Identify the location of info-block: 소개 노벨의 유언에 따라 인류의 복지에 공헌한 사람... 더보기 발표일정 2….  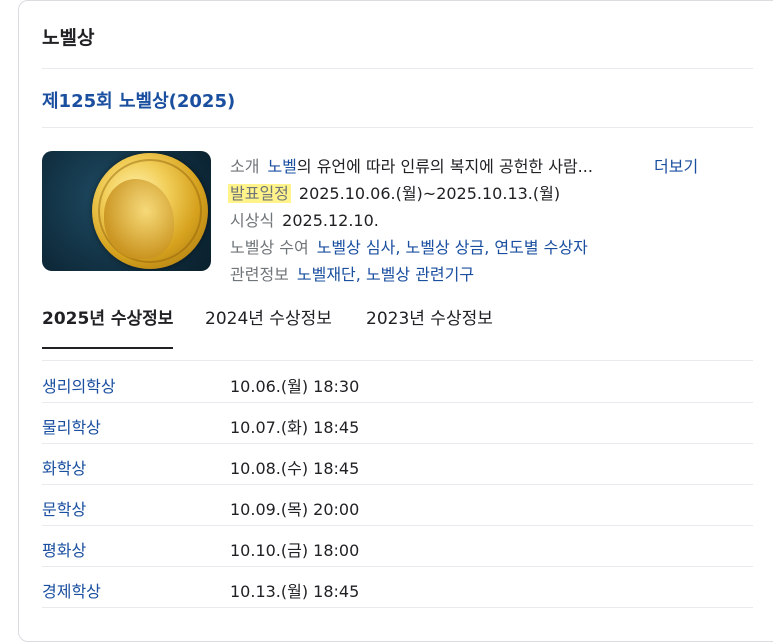
(463, 220).